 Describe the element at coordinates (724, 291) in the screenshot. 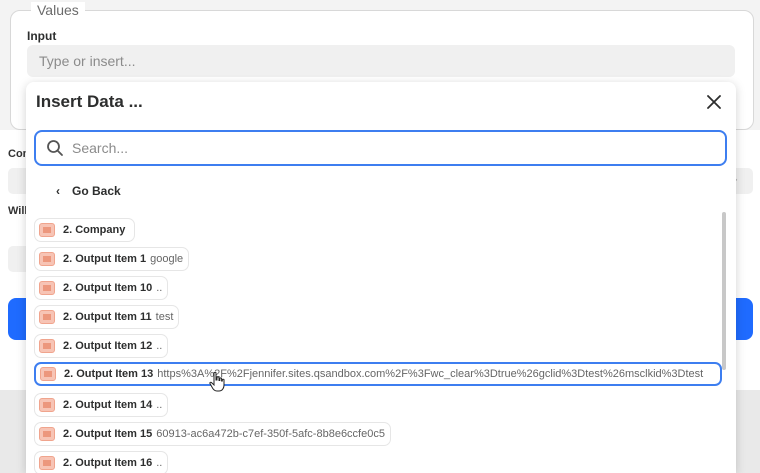

I see `list-scrollbar` at that location.